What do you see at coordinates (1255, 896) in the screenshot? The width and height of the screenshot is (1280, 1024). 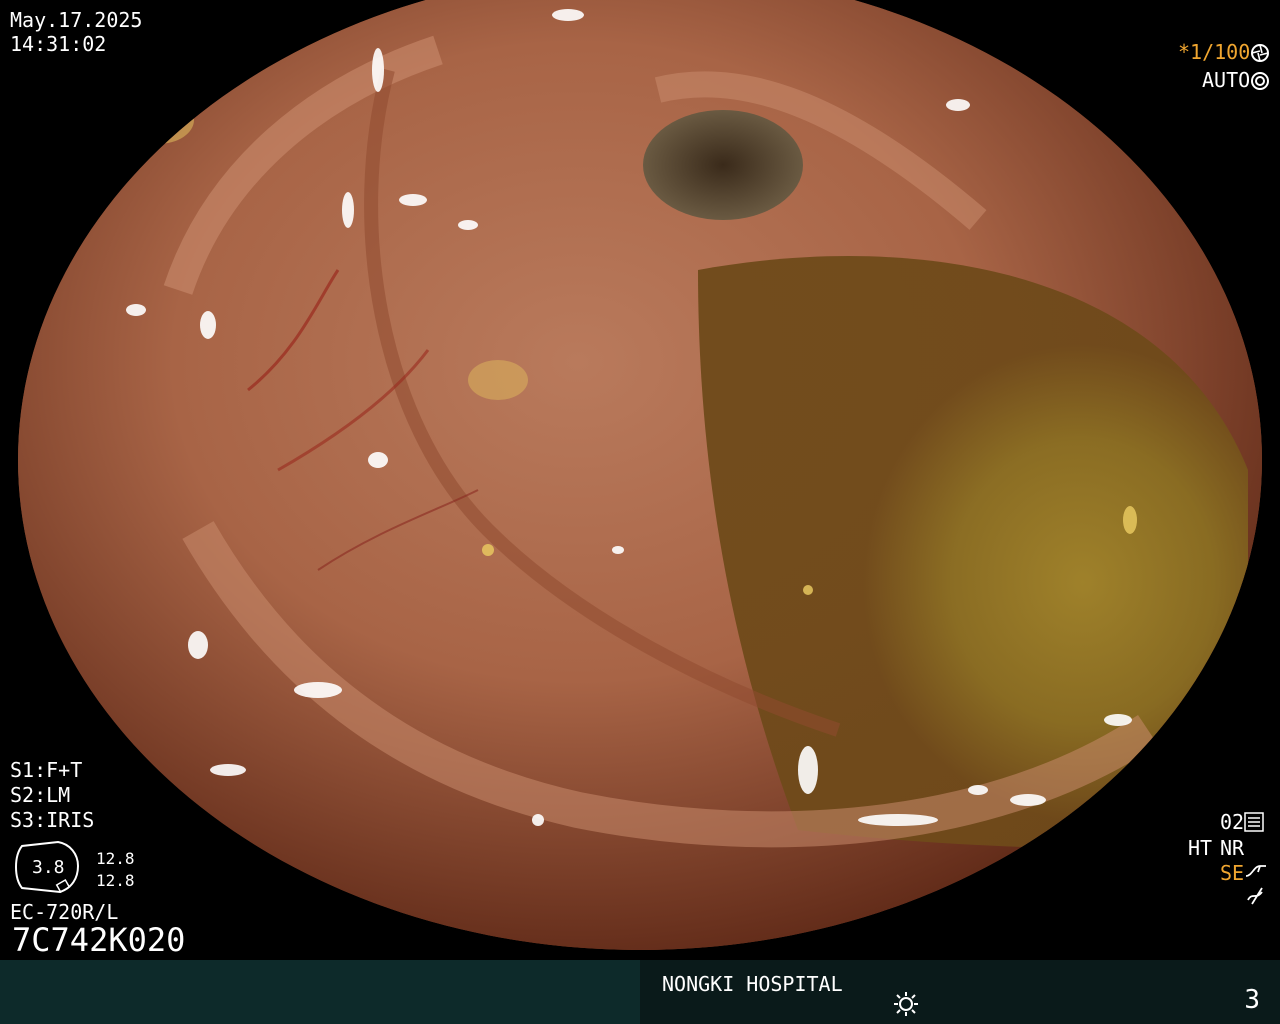 I see `freeze-icon` at bounding box center [1255, 896].